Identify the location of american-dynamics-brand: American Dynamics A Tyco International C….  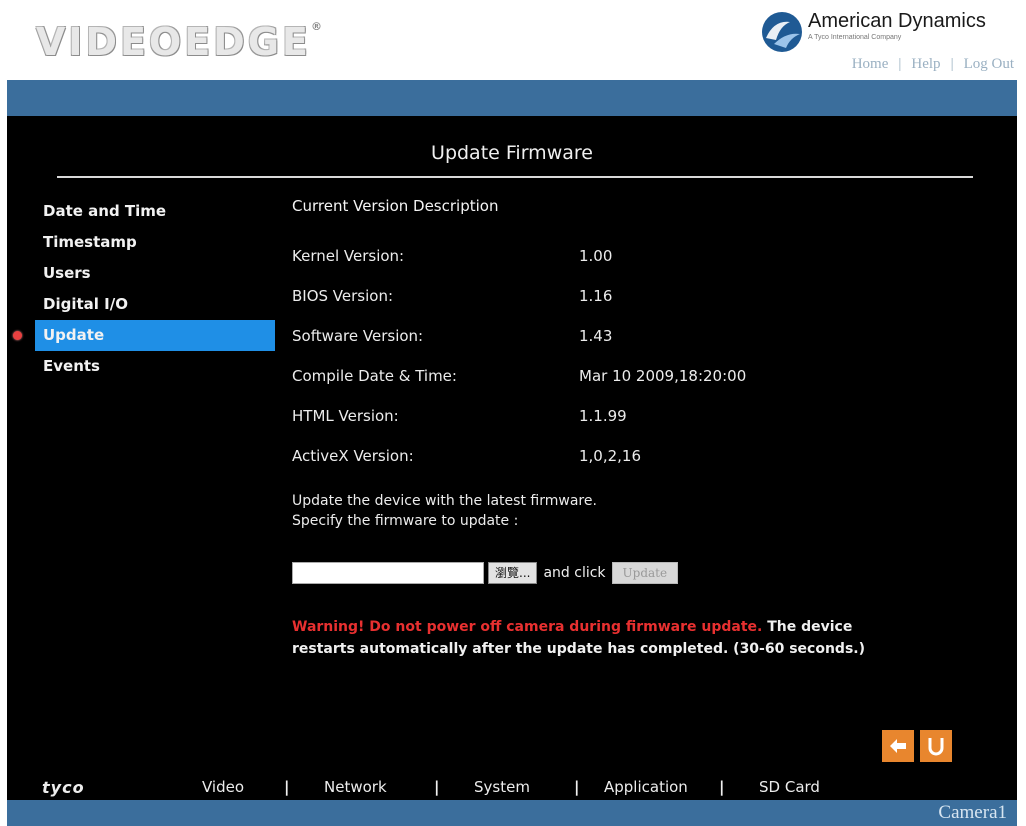
(873, 32).